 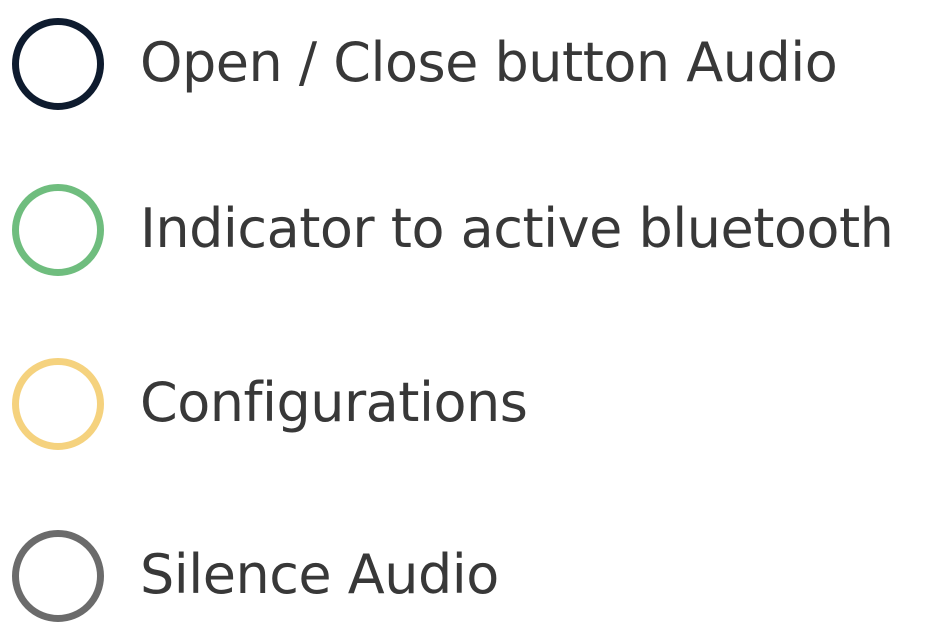 I want to click on legend-label: Configurations, so click(x=334, y=402).